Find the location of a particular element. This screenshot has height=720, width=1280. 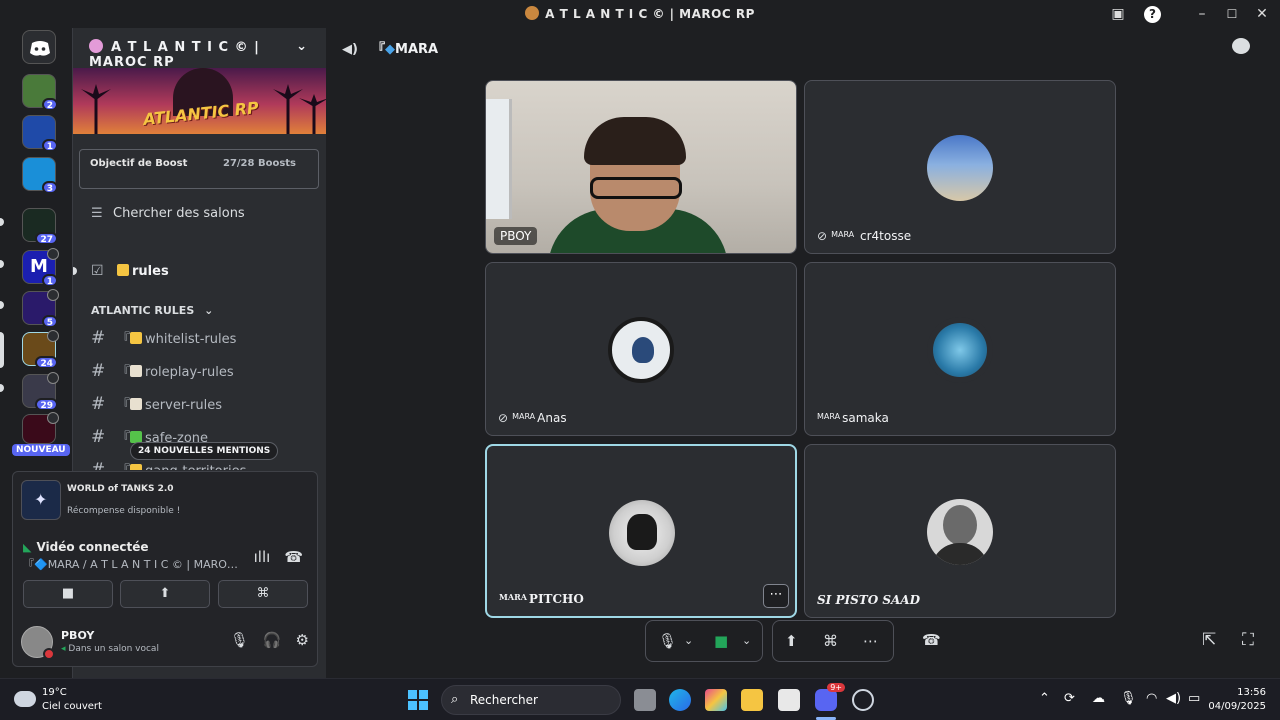

discord-badge: 9+ is located at coordinates (836, 687).